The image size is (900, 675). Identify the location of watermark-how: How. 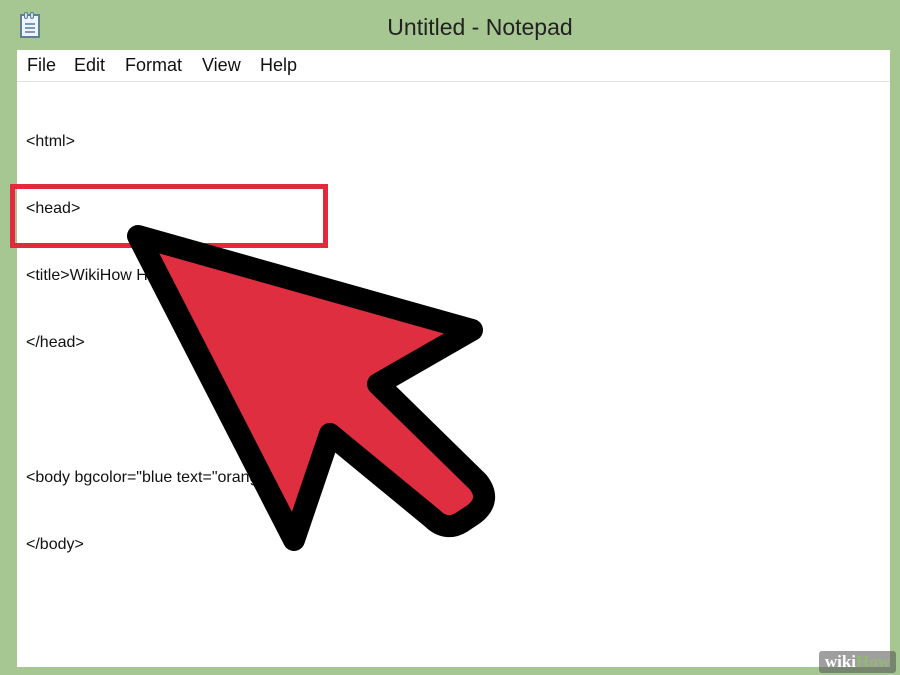
(873, 661).